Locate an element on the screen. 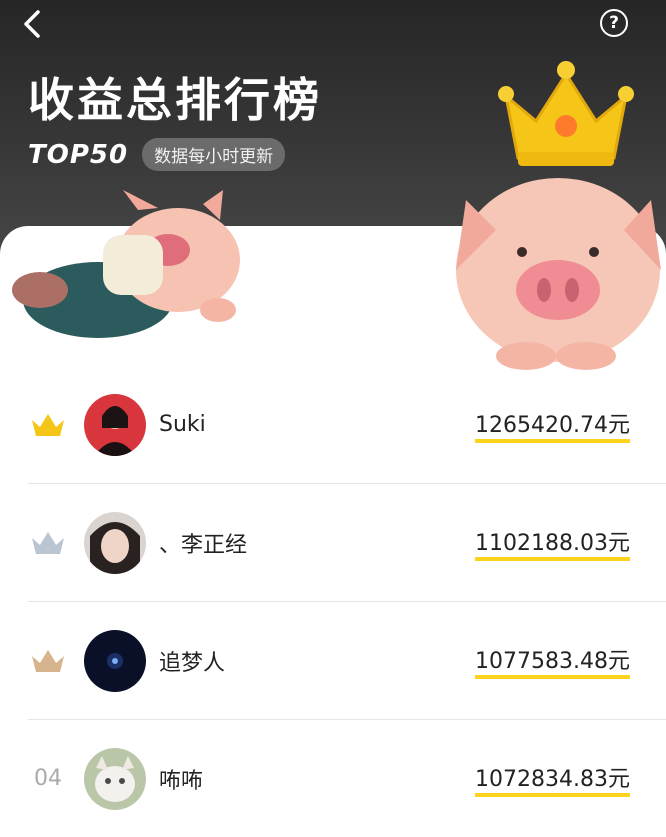 This screenshot has height=837, width=666. ranking-row-2: 、李正经 1102188.03元 is located at coordinates (347, 542).